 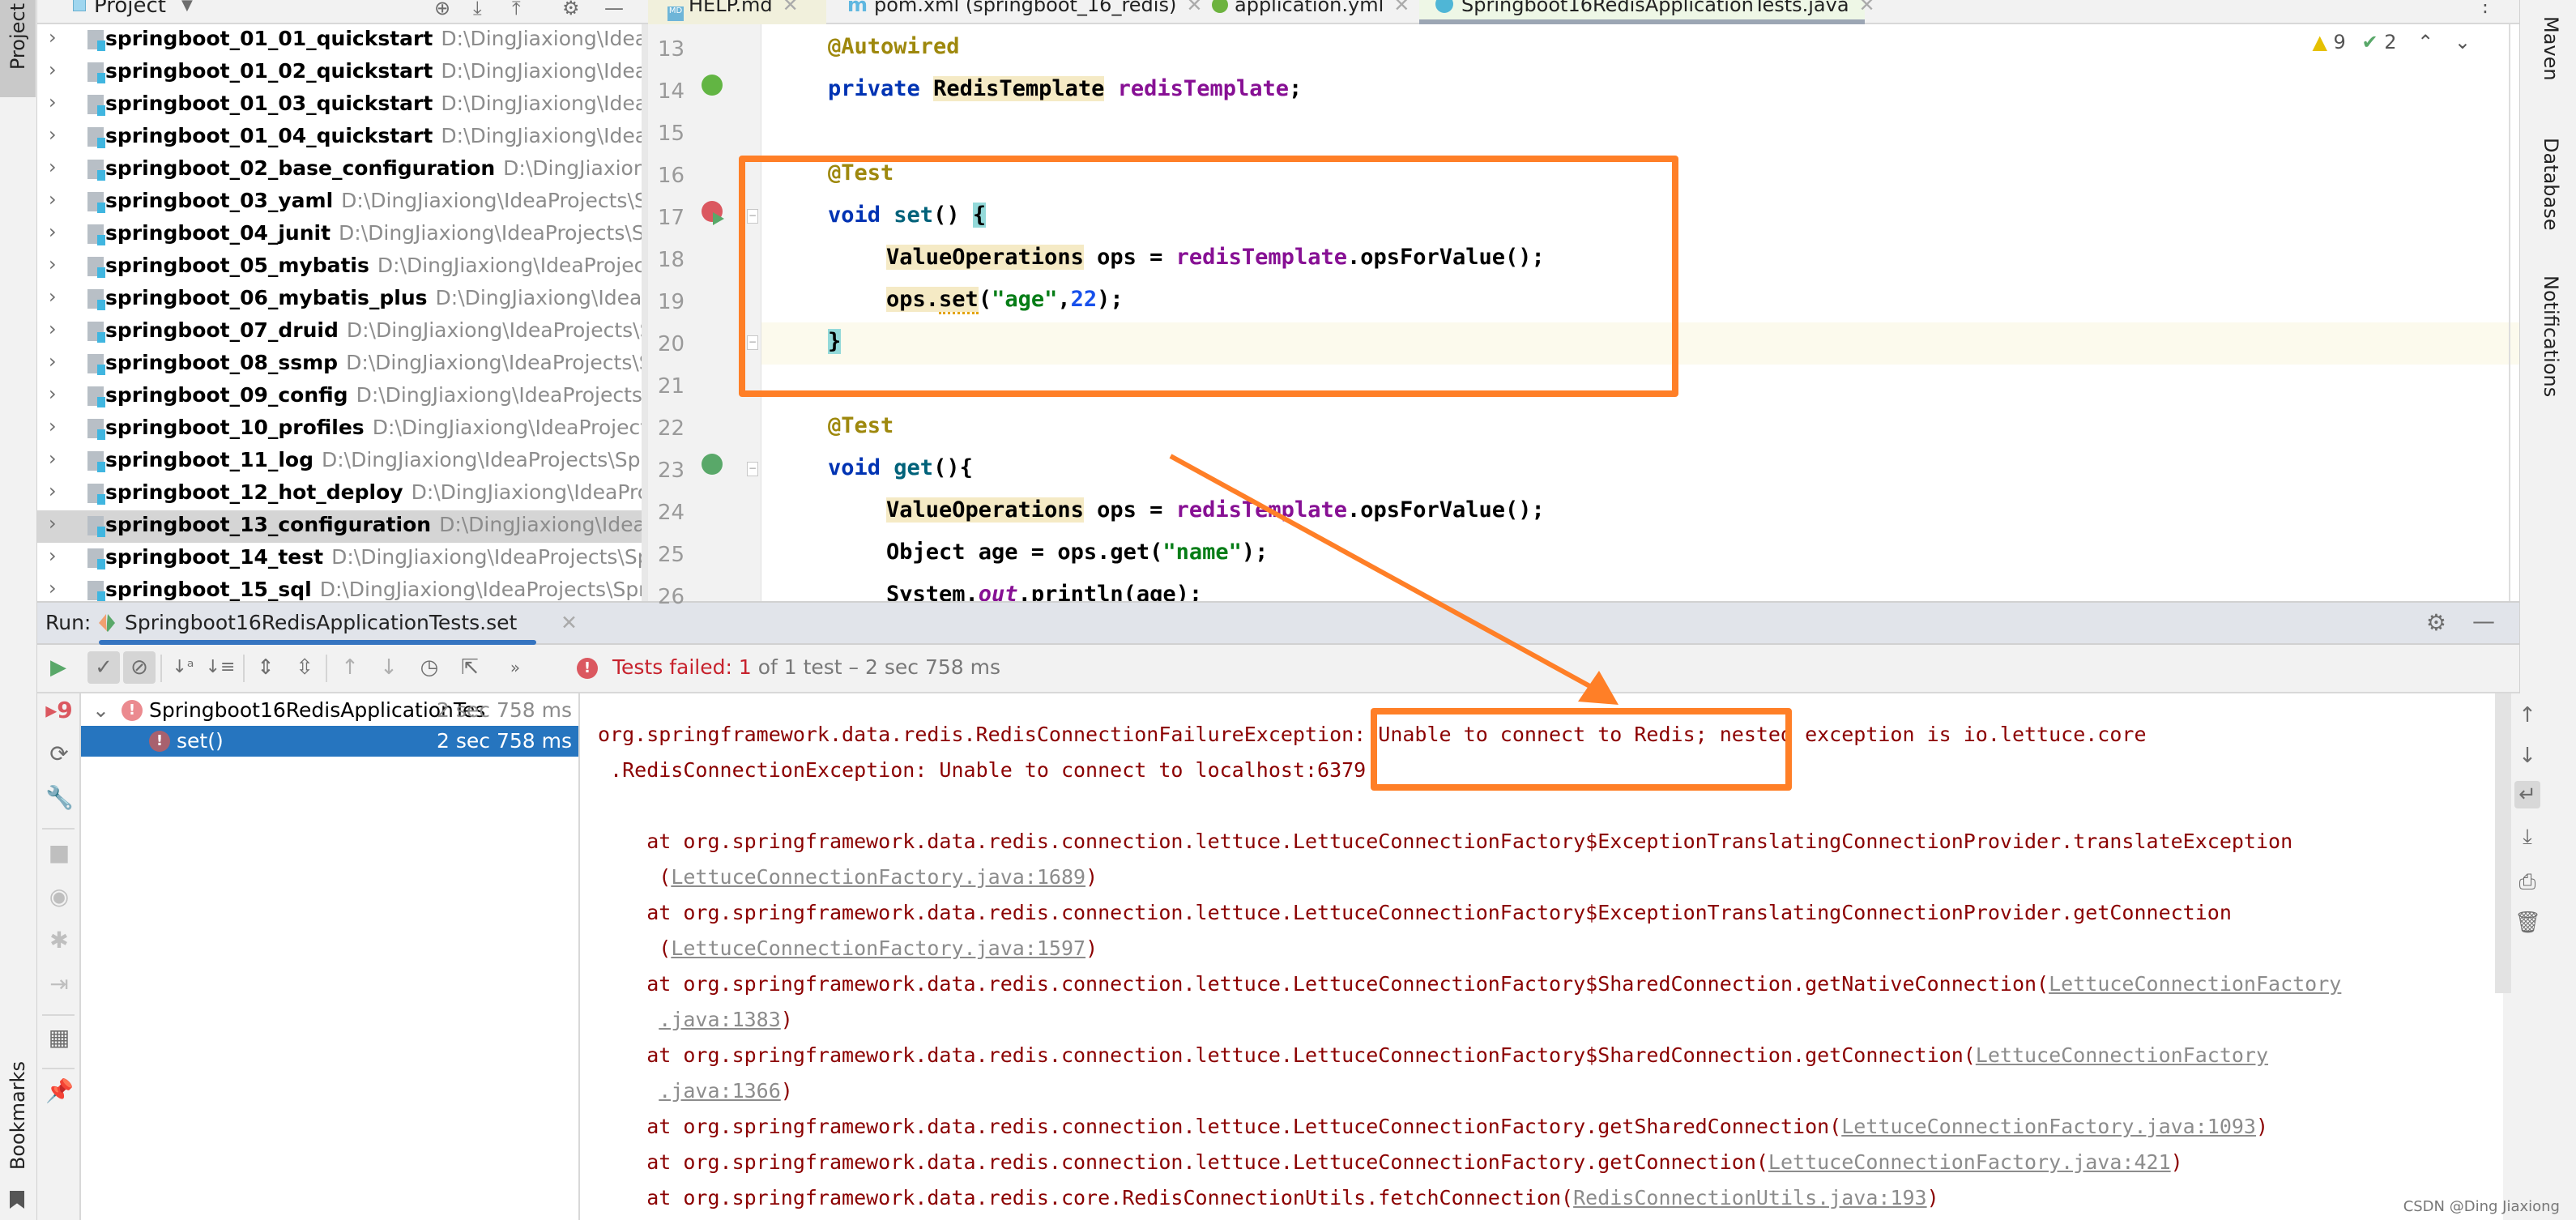 What do you see at coordinates (645, 312) in the screenshot?
I see `project-scrollbar` at bounding box center [645, 312].